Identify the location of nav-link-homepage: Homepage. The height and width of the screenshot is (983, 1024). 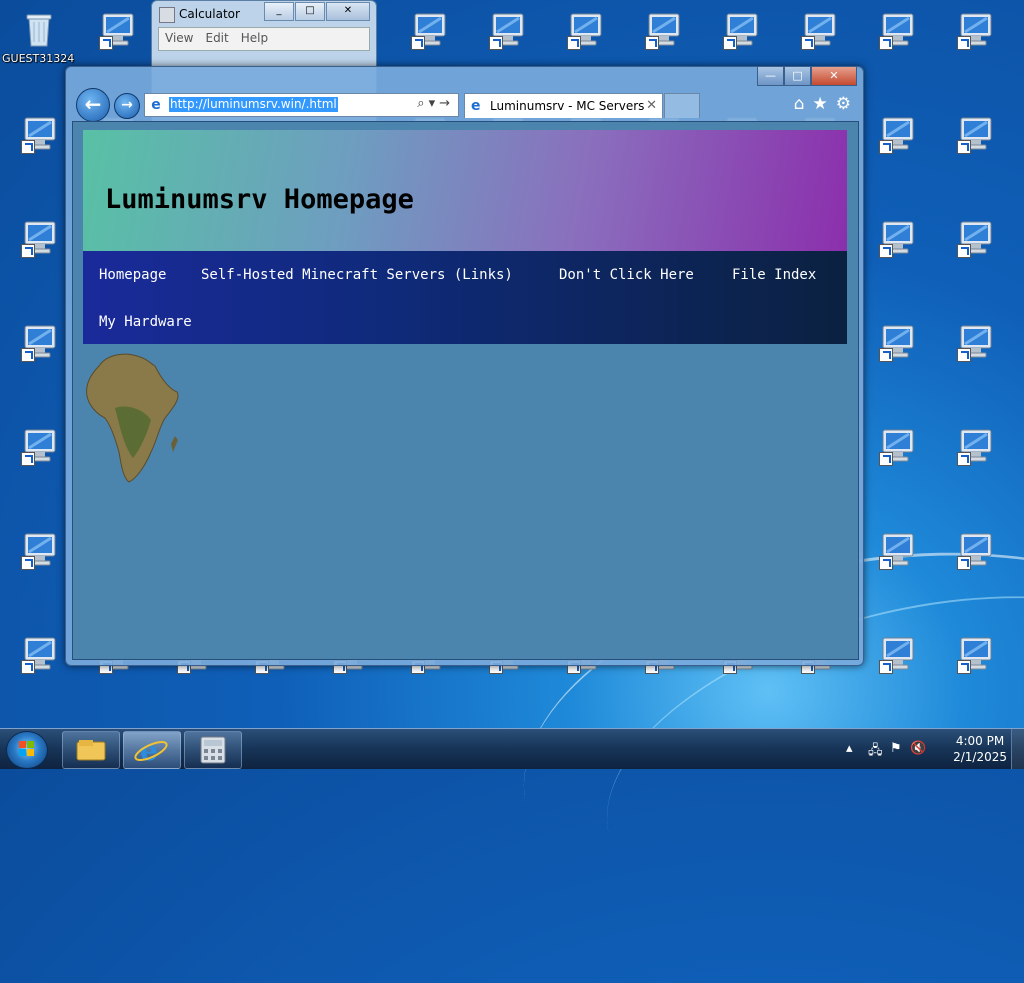
(132, 275).